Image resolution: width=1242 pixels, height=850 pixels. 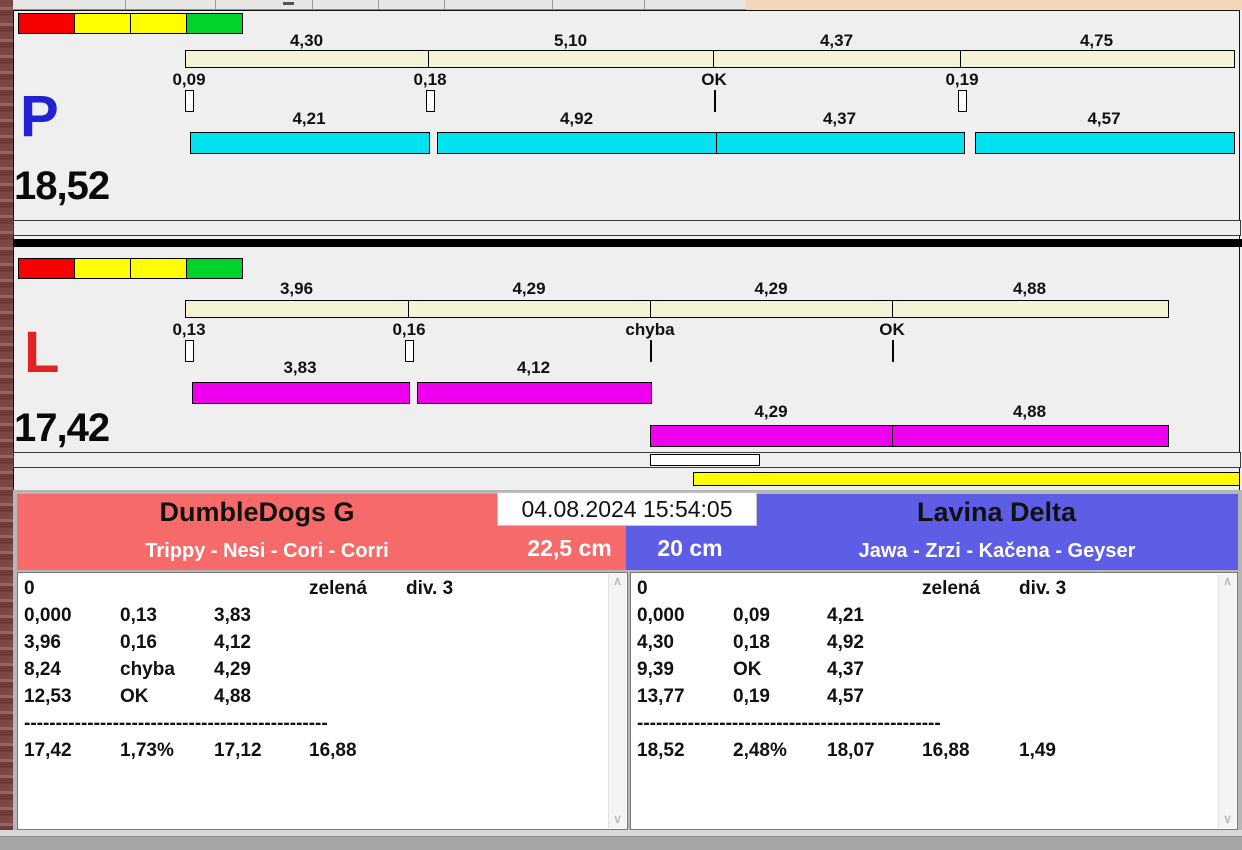 I want to click on result-cell: 0,13, so click(x=138, y=615).